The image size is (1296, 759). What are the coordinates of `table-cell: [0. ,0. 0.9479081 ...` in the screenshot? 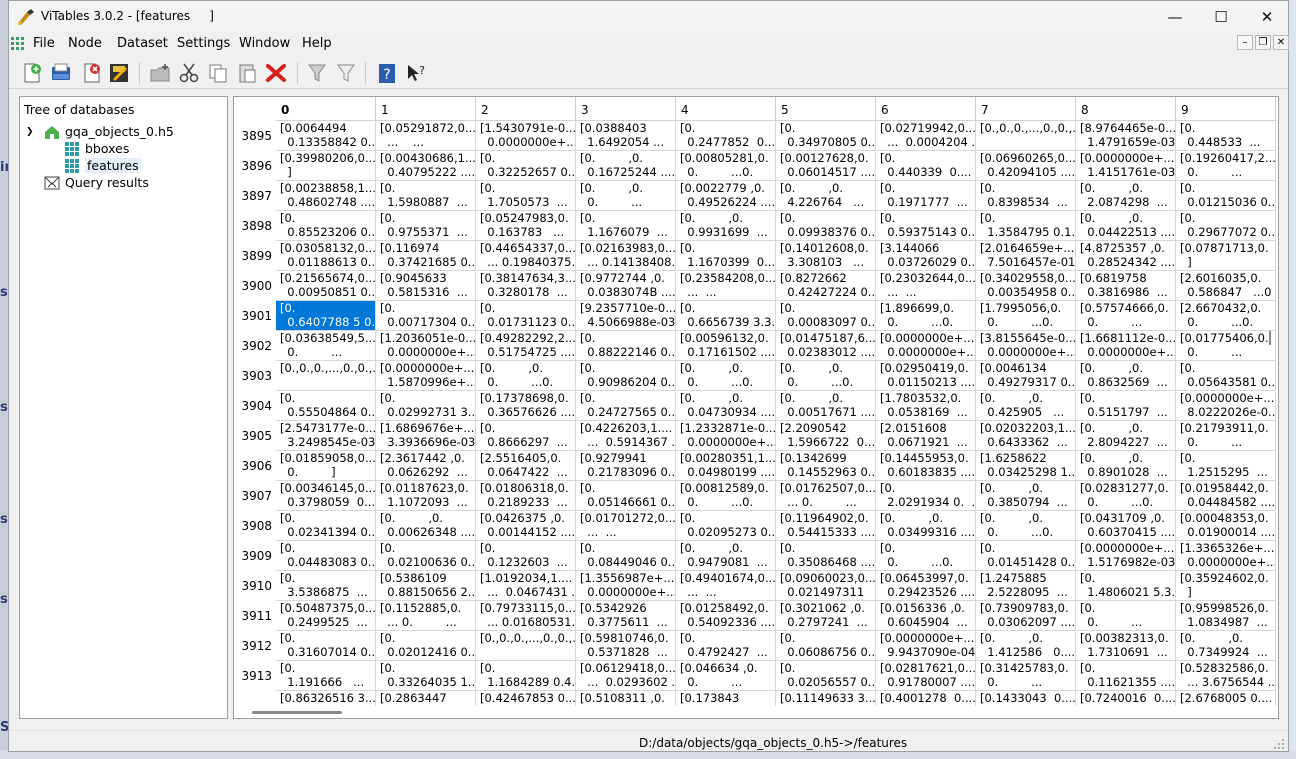 It's located at (726, 556).